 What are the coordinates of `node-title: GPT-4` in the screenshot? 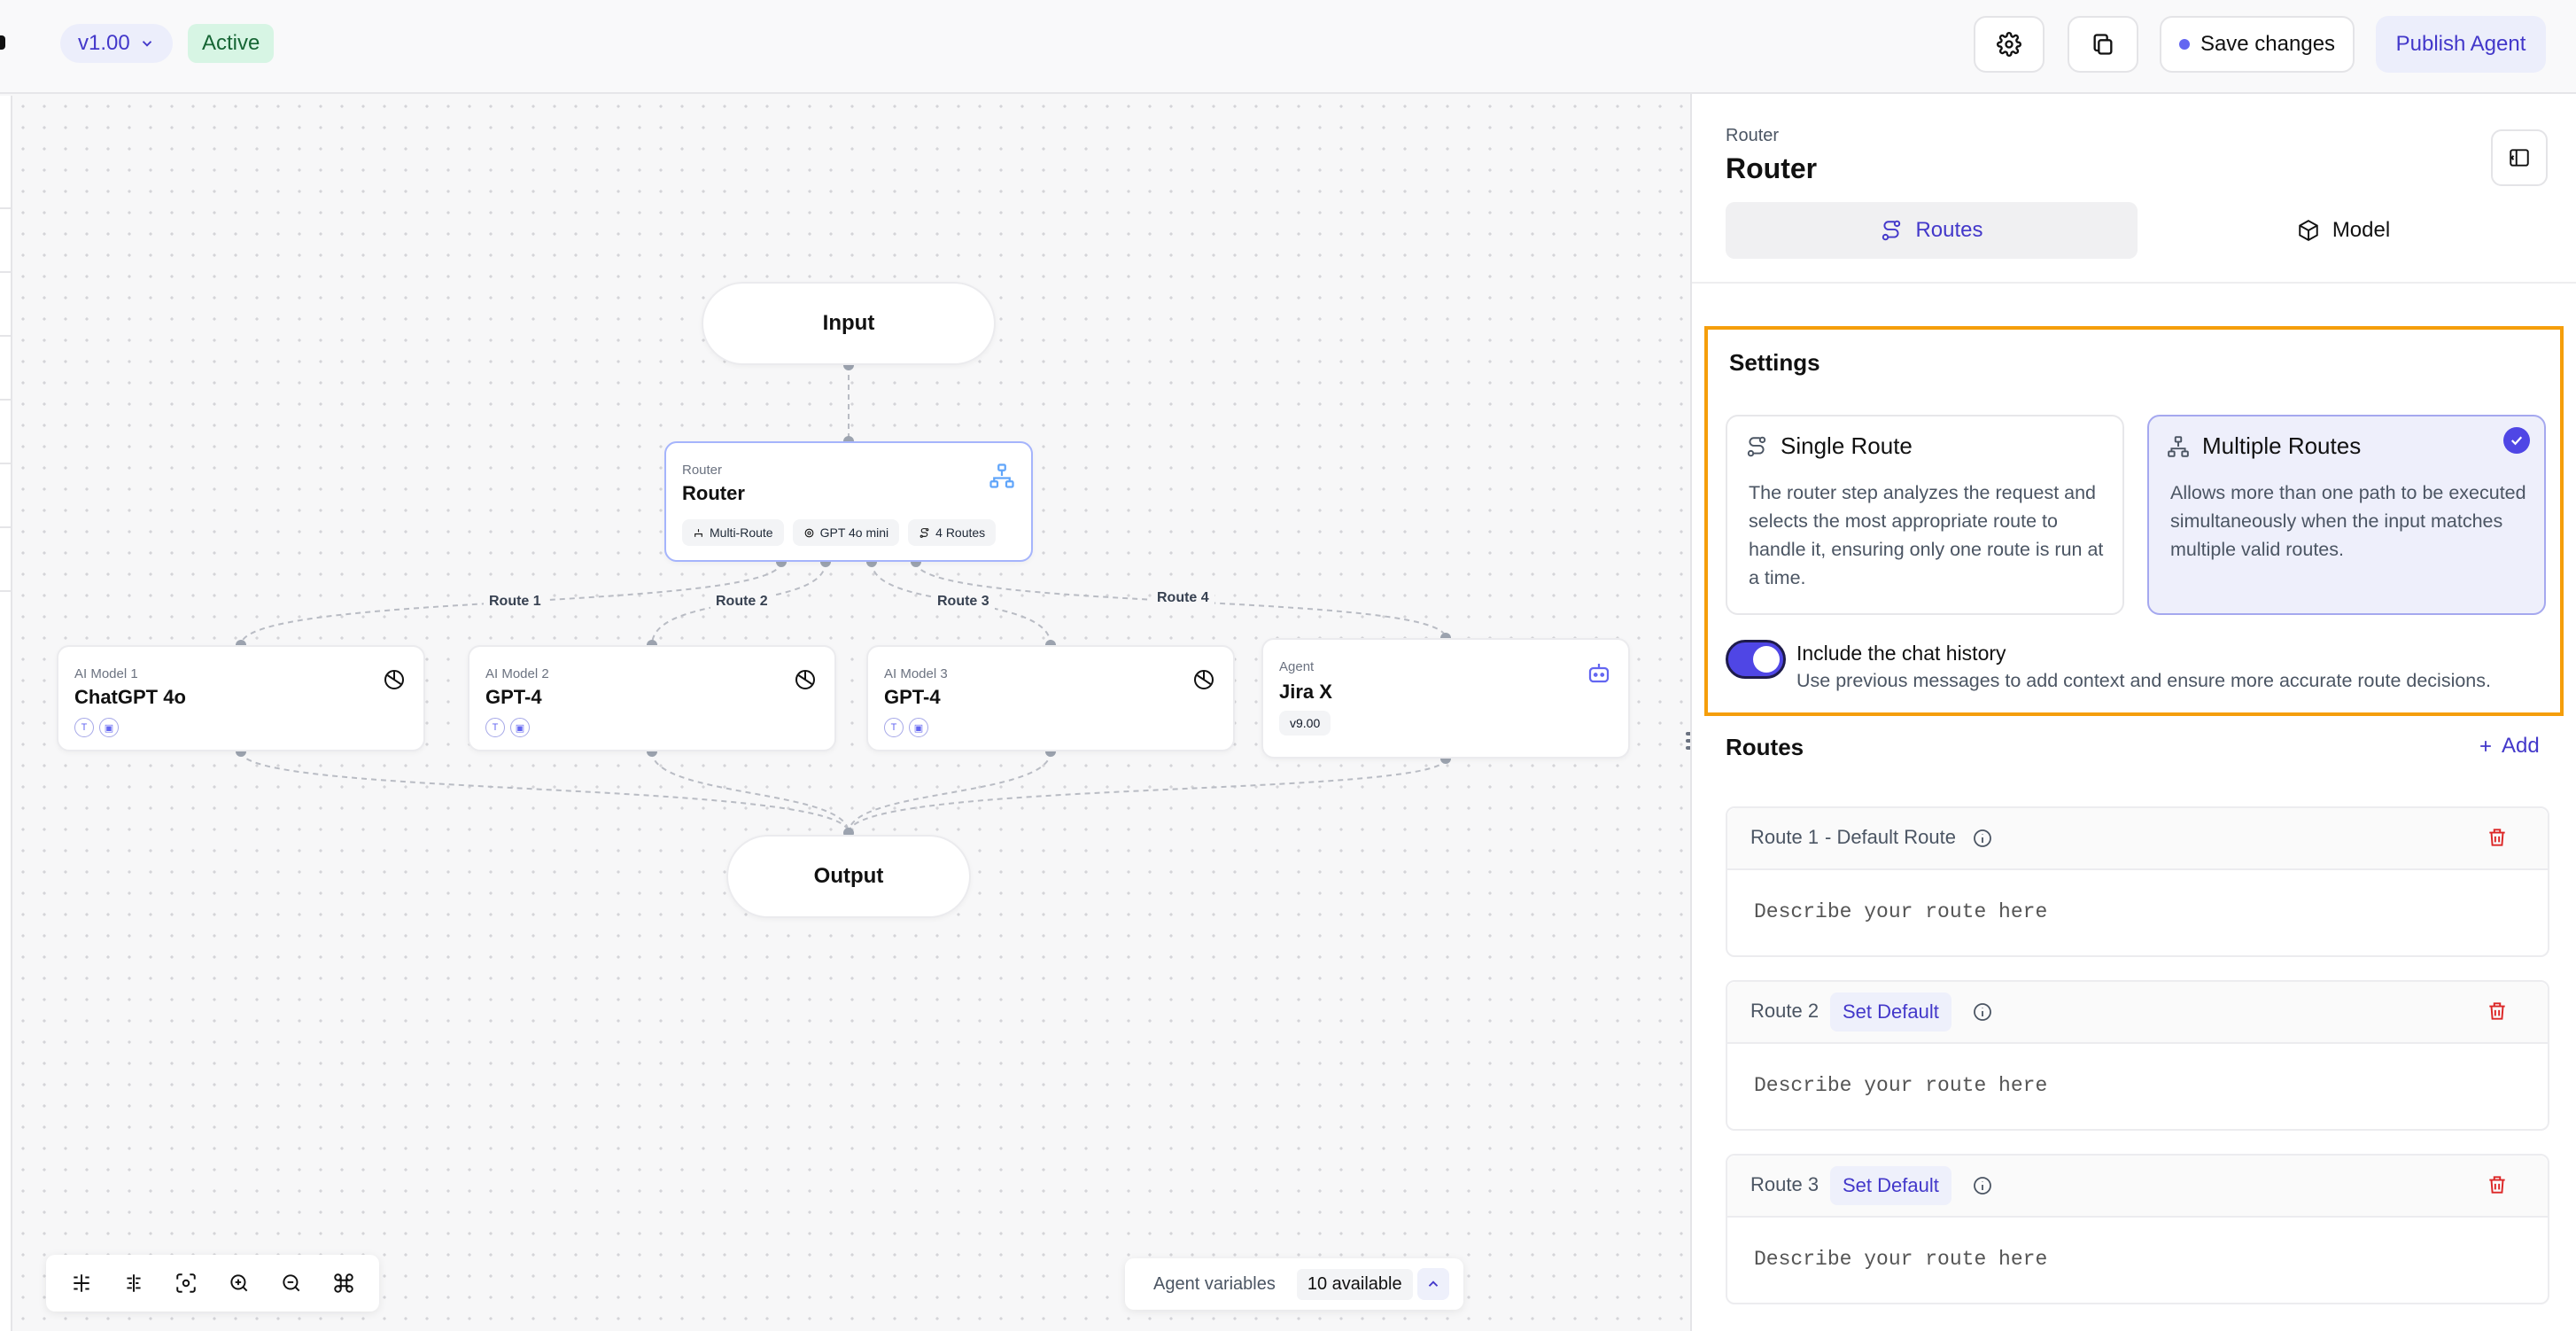 It's located at (912, 697).